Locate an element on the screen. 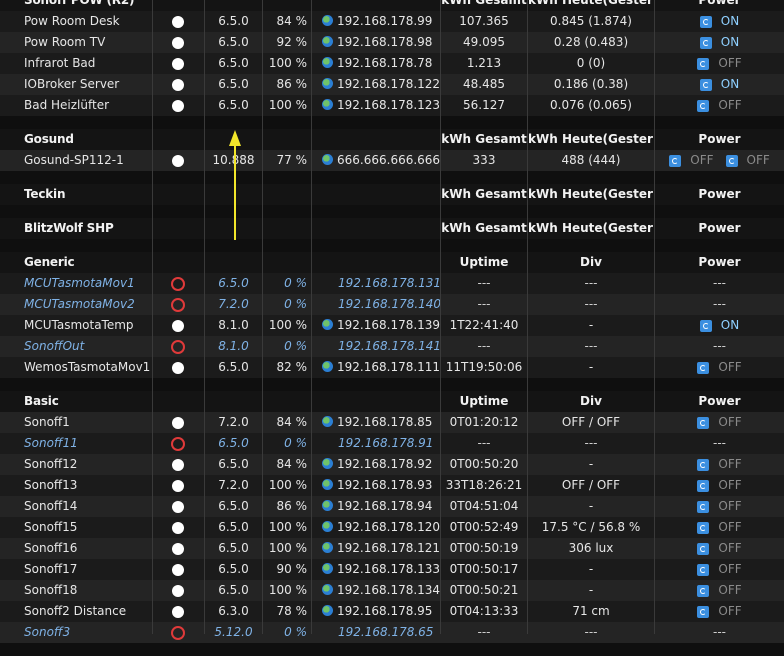 This screenshot has width=784, height=656. ip-address: 192.168.178.123 is located at coordinates (388, 105).